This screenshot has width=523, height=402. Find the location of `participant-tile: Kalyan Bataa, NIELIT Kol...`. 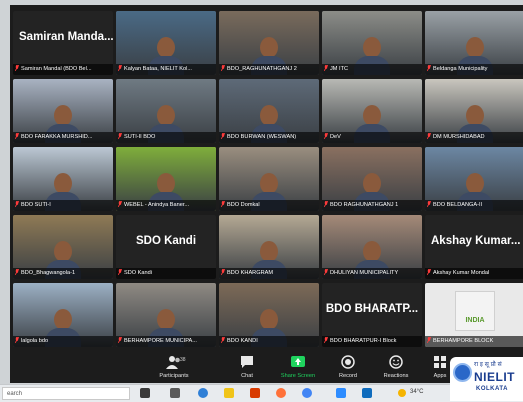

participant-tile: Kalyan Bataa, NIELIT Kol... is located at coordinates (166, 43).